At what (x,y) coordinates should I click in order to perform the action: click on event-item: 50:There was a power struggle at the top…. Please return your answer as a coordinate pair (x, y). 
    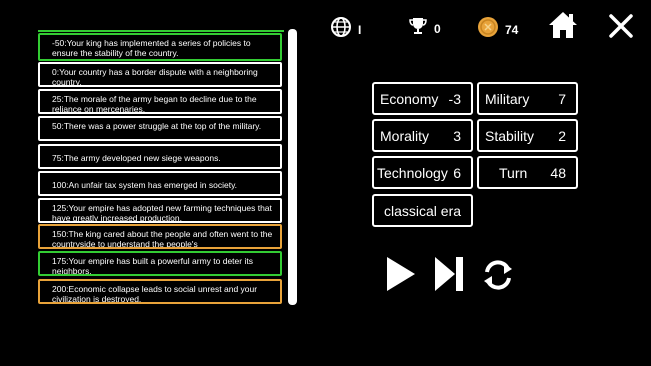
    Looking at the image, I should click on (160, 128).